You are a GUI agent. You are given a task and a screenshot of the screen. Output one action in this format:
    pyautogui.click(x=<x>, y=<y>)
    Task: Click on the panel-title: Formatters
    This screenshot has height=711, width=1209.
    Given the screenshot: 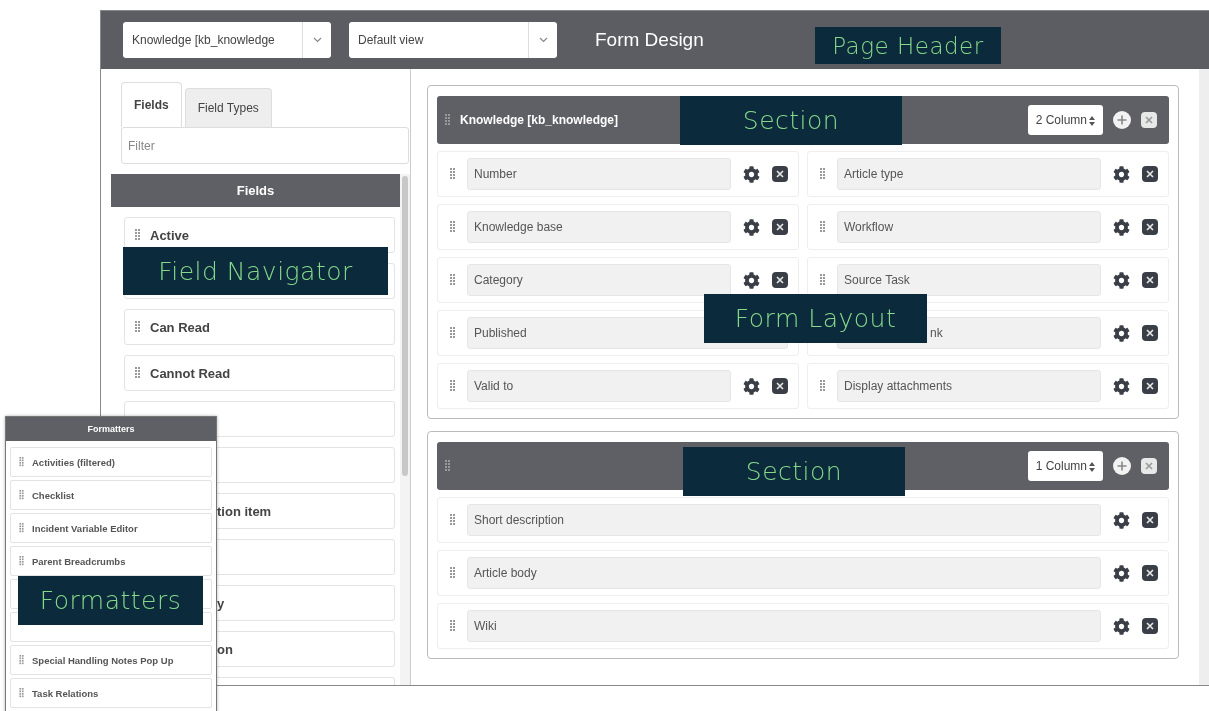 What is the action you would take?
    pyautogui.click(x=111, y=429)
    